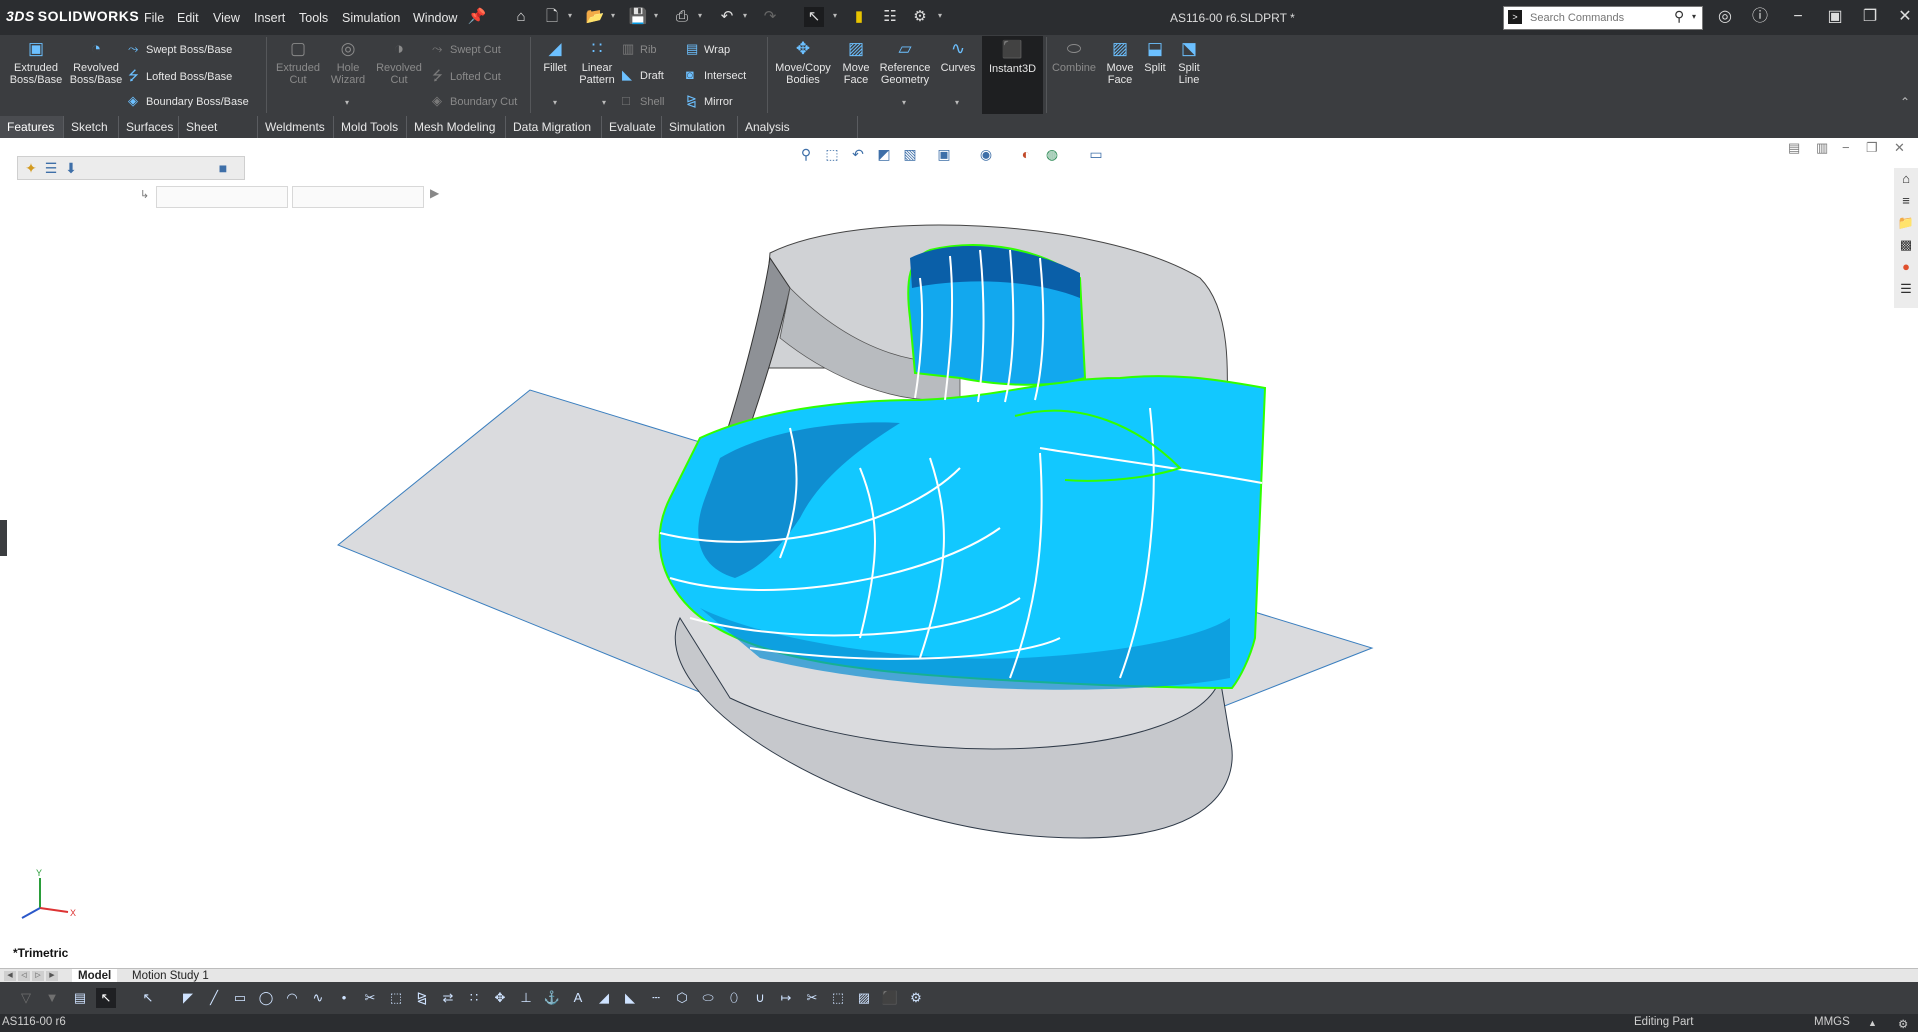 The height and width of the screenshot is (1032, 1918). I want to click on previous-view-icon: ↶, so click(858, 154).